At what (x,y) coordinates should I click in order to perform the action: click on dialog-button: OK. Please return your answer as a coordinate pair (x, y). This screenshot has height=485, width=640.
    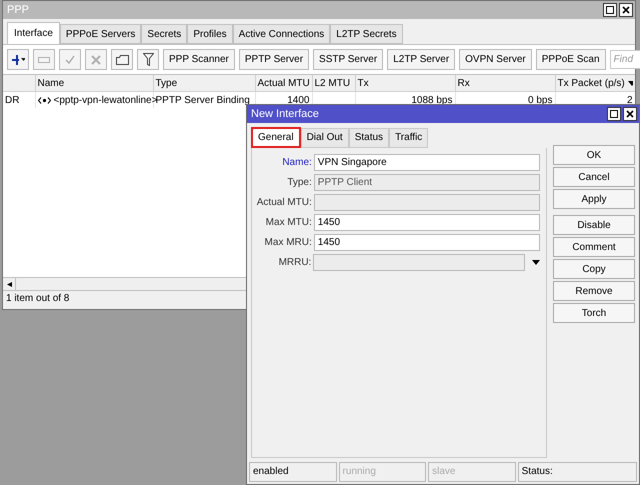
    Looking at the image, I should click on (594, 155).